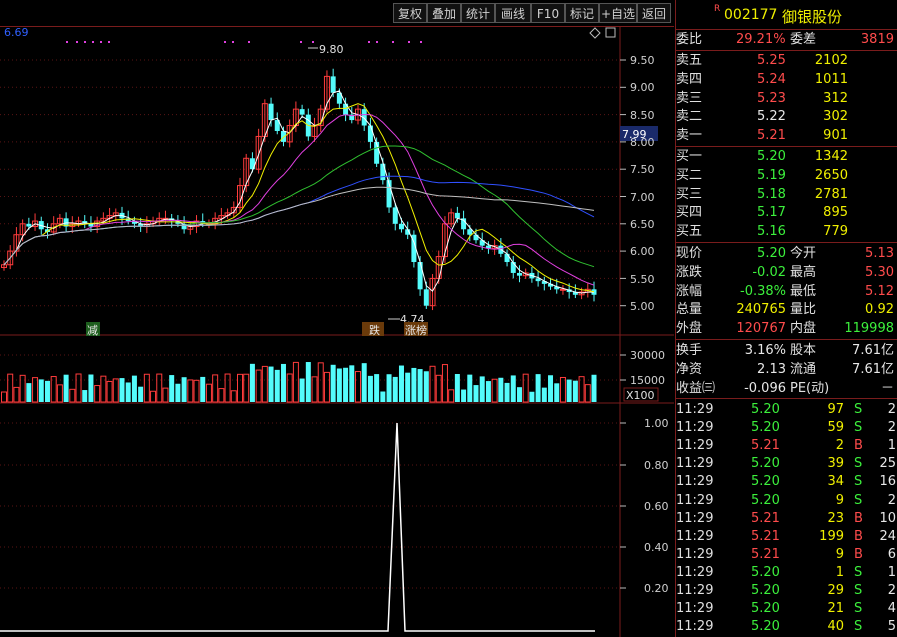 The height and width of the screenshot is (637, 897). Describe the element at coordinates (689, 60) in the screenshot. I see `ask-label: 卖五` at that location.